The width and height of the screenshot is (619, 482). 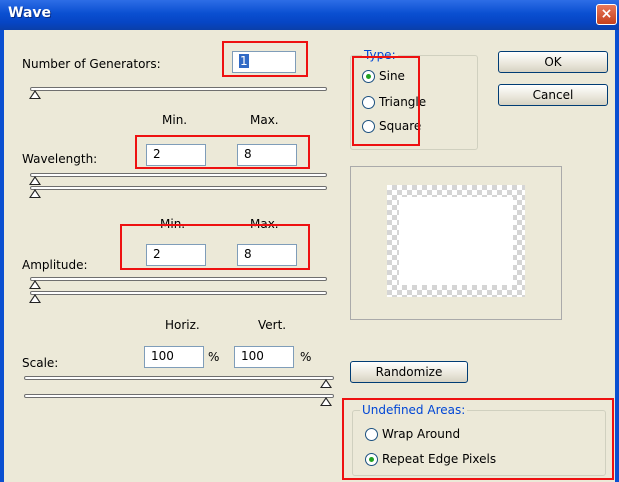 What do you see at coordinates (326, 383) in the screenshot?
I see `scale-horiz-slider-thumb` at bounding box center [326, 383].